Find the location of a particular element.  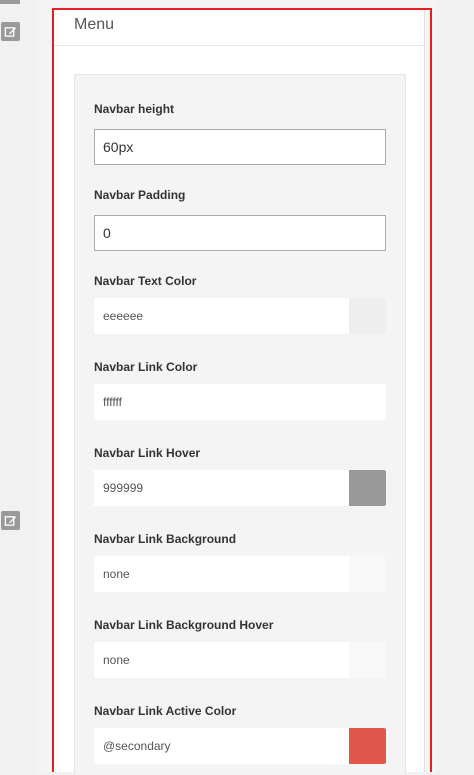

navbar-text-color-field: Navbar Text Color is located at coordinates (240, 304).